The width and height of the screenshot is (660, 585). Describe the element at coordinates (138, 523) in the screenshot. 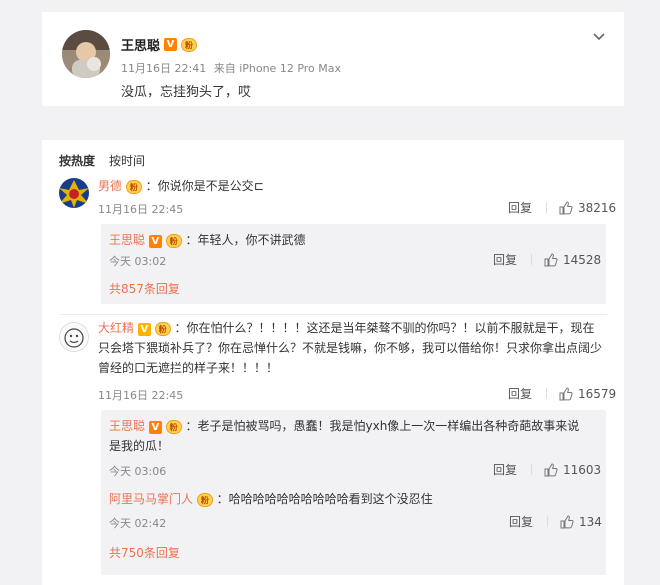

I see `reply-time: 今天 02:42` at that location.